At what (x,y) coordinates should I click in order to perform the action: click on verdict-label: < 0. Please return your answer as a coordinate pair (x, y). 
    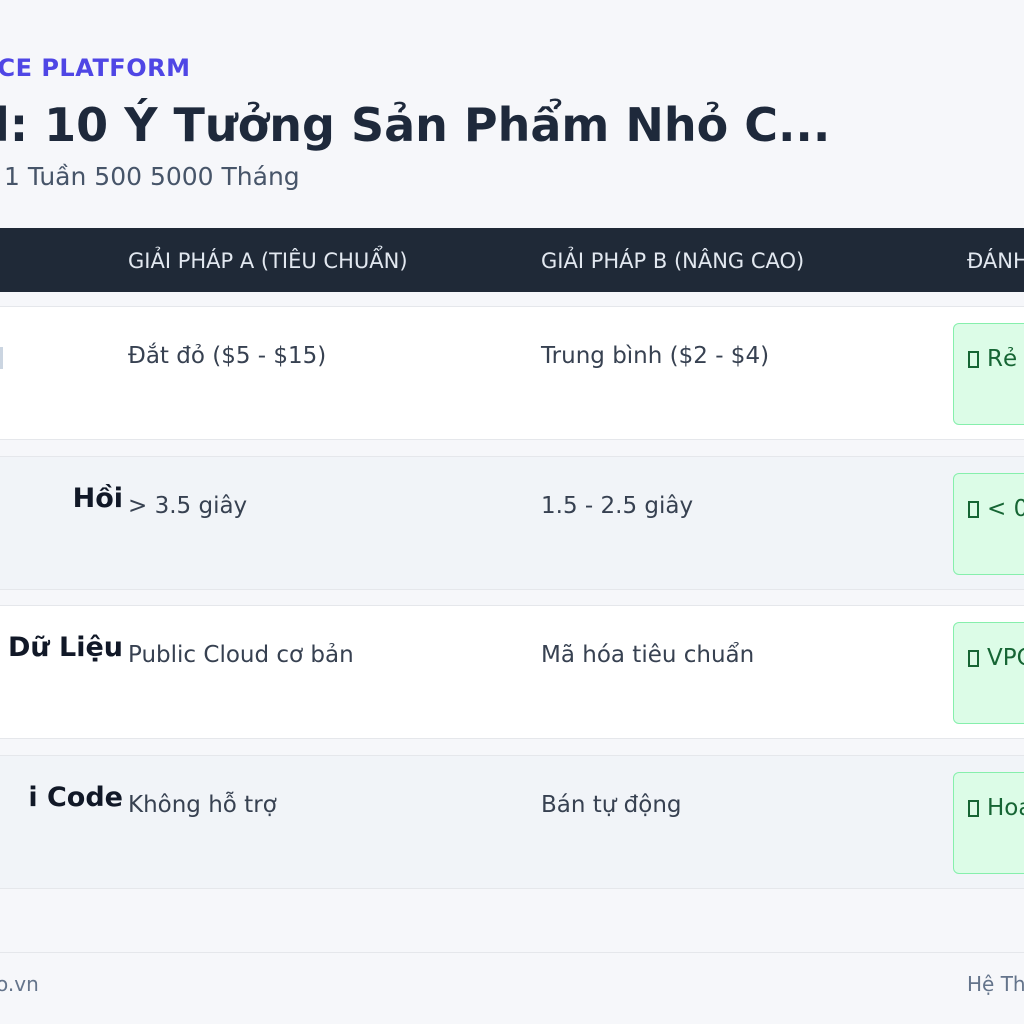
    Looking at the image, I should click on (1005, 509).